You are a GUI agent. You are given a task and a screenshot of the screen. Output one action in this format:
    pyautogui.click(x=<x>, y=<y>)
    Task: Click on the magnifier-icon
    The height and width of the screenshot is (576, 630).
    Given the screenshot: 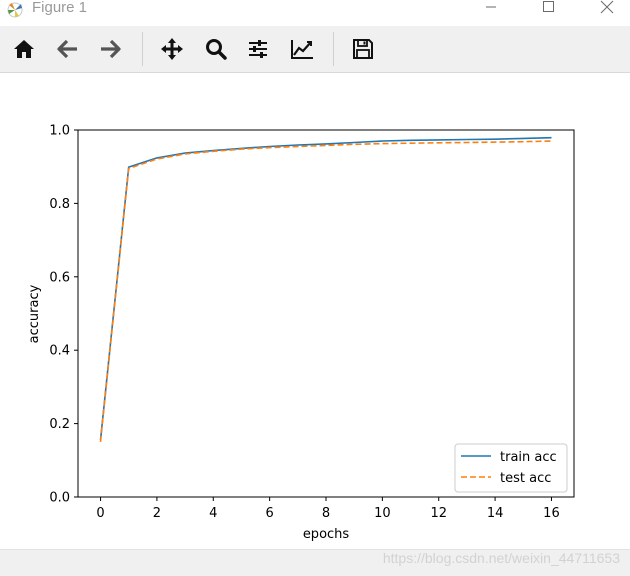 What is the action you would take?
    pyautogui.click(x=216, y=49)
    